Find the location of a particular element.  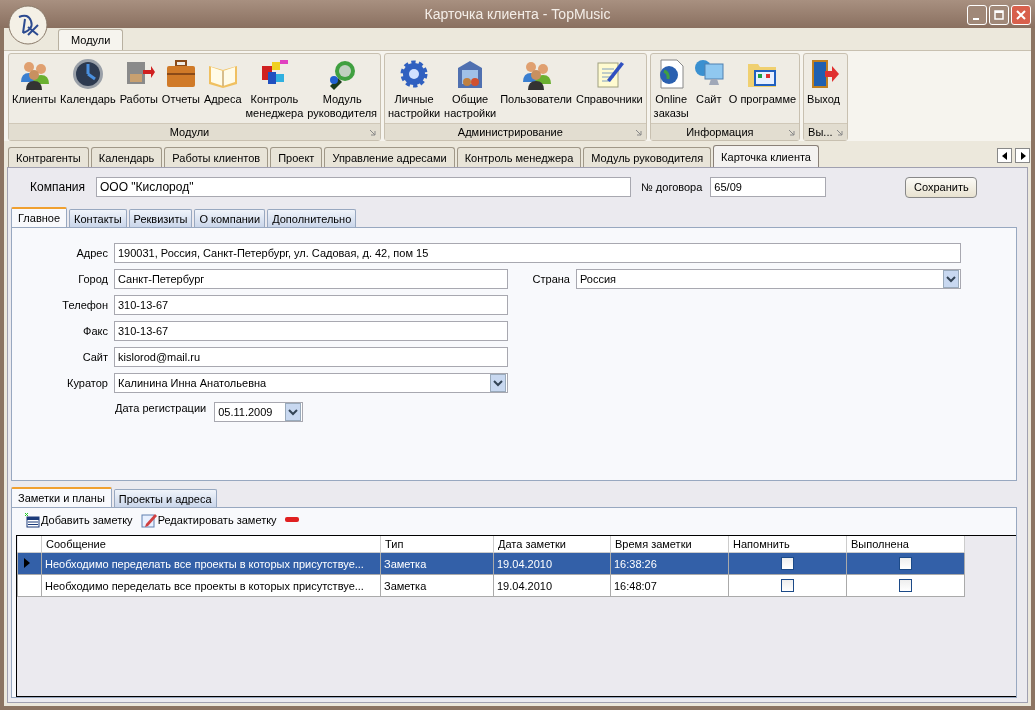

ribbon-button: Работы is located at coordinates (138, 82).